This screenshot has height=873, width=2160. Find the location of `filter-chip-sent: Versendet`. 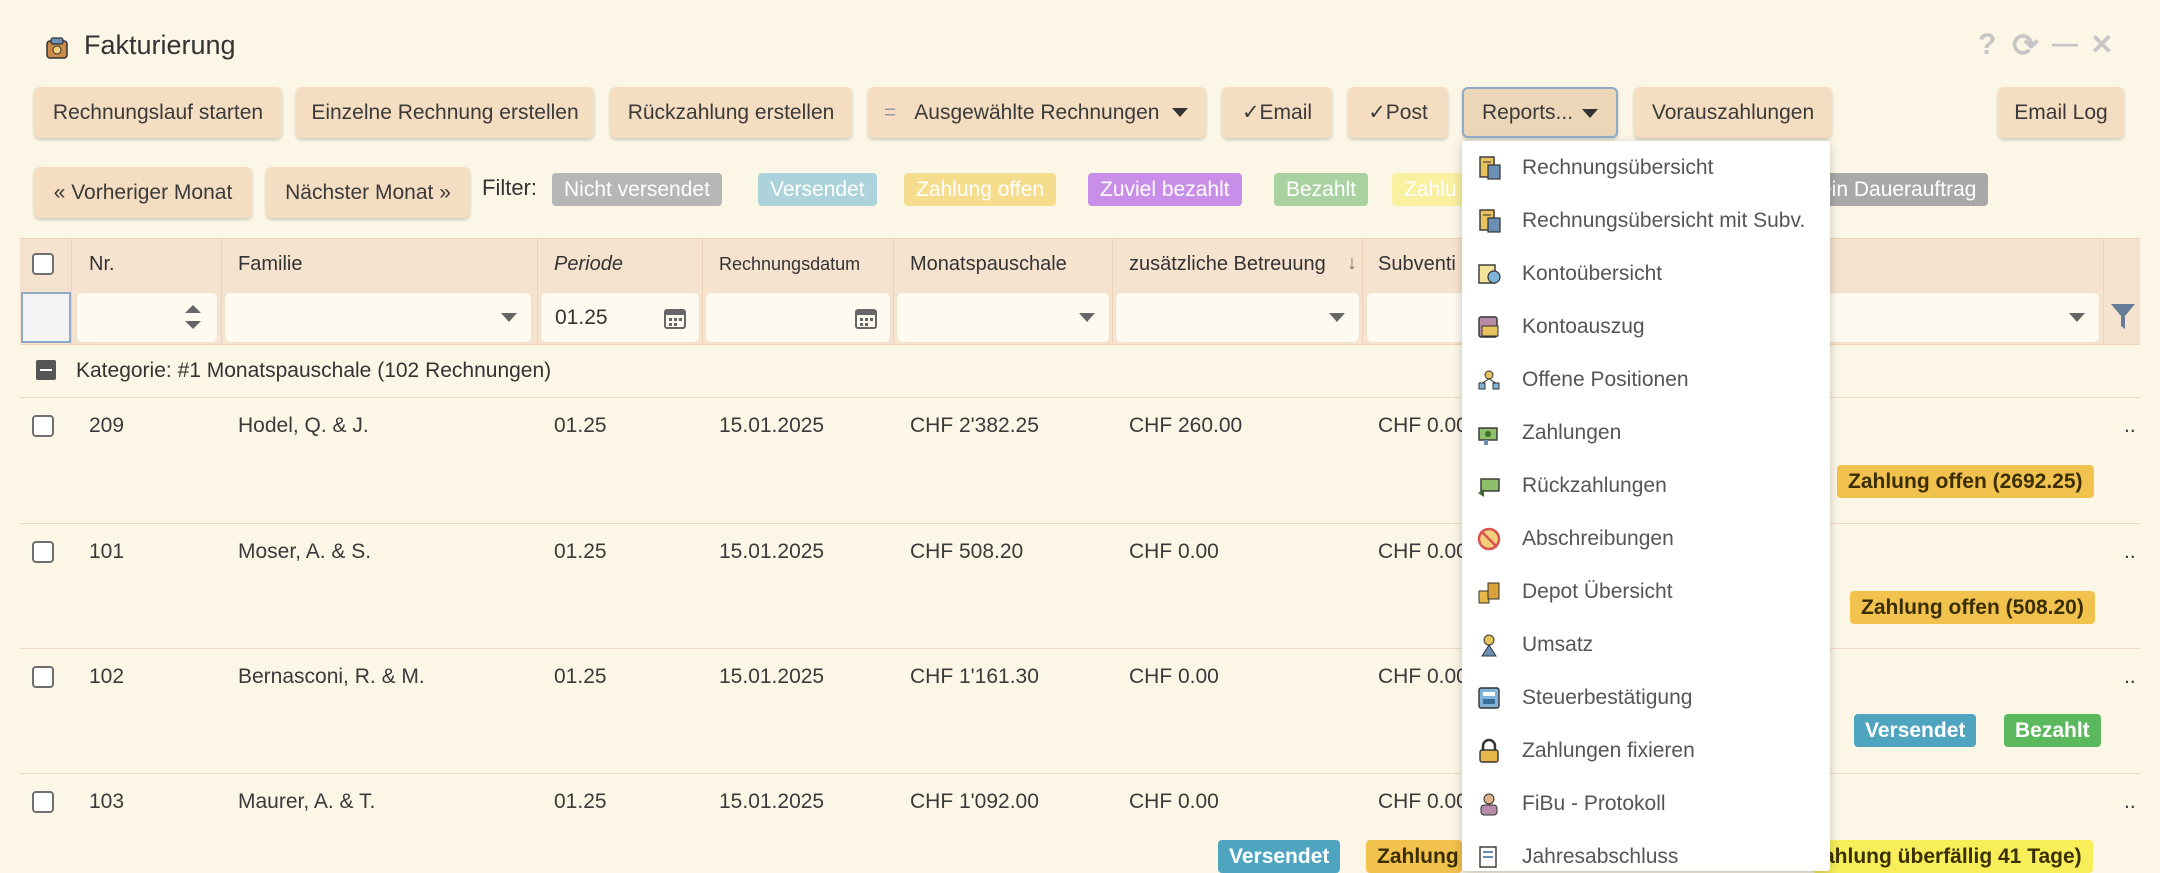

filter-chip-sent: Versendet is located at coordinates (817, 189).